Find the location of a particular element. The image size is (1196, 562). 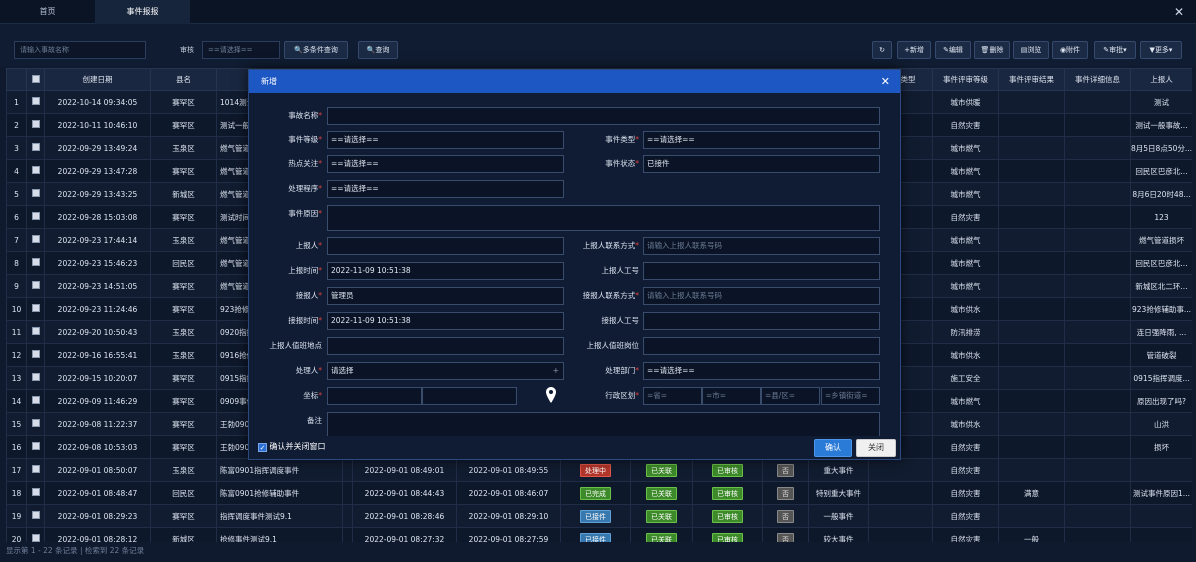

select-all-checkbox is located at coordinates (35, 78).